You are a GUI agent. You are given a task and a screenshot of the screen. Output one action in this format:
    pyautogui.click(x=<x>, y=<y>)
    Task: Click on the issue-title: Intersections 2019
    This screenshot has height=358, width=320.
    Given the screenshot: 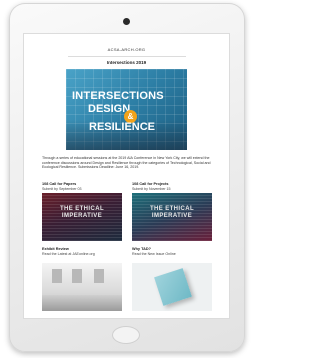 What is the action you would take?
    pyautogui.click(x=126, y=62)
    